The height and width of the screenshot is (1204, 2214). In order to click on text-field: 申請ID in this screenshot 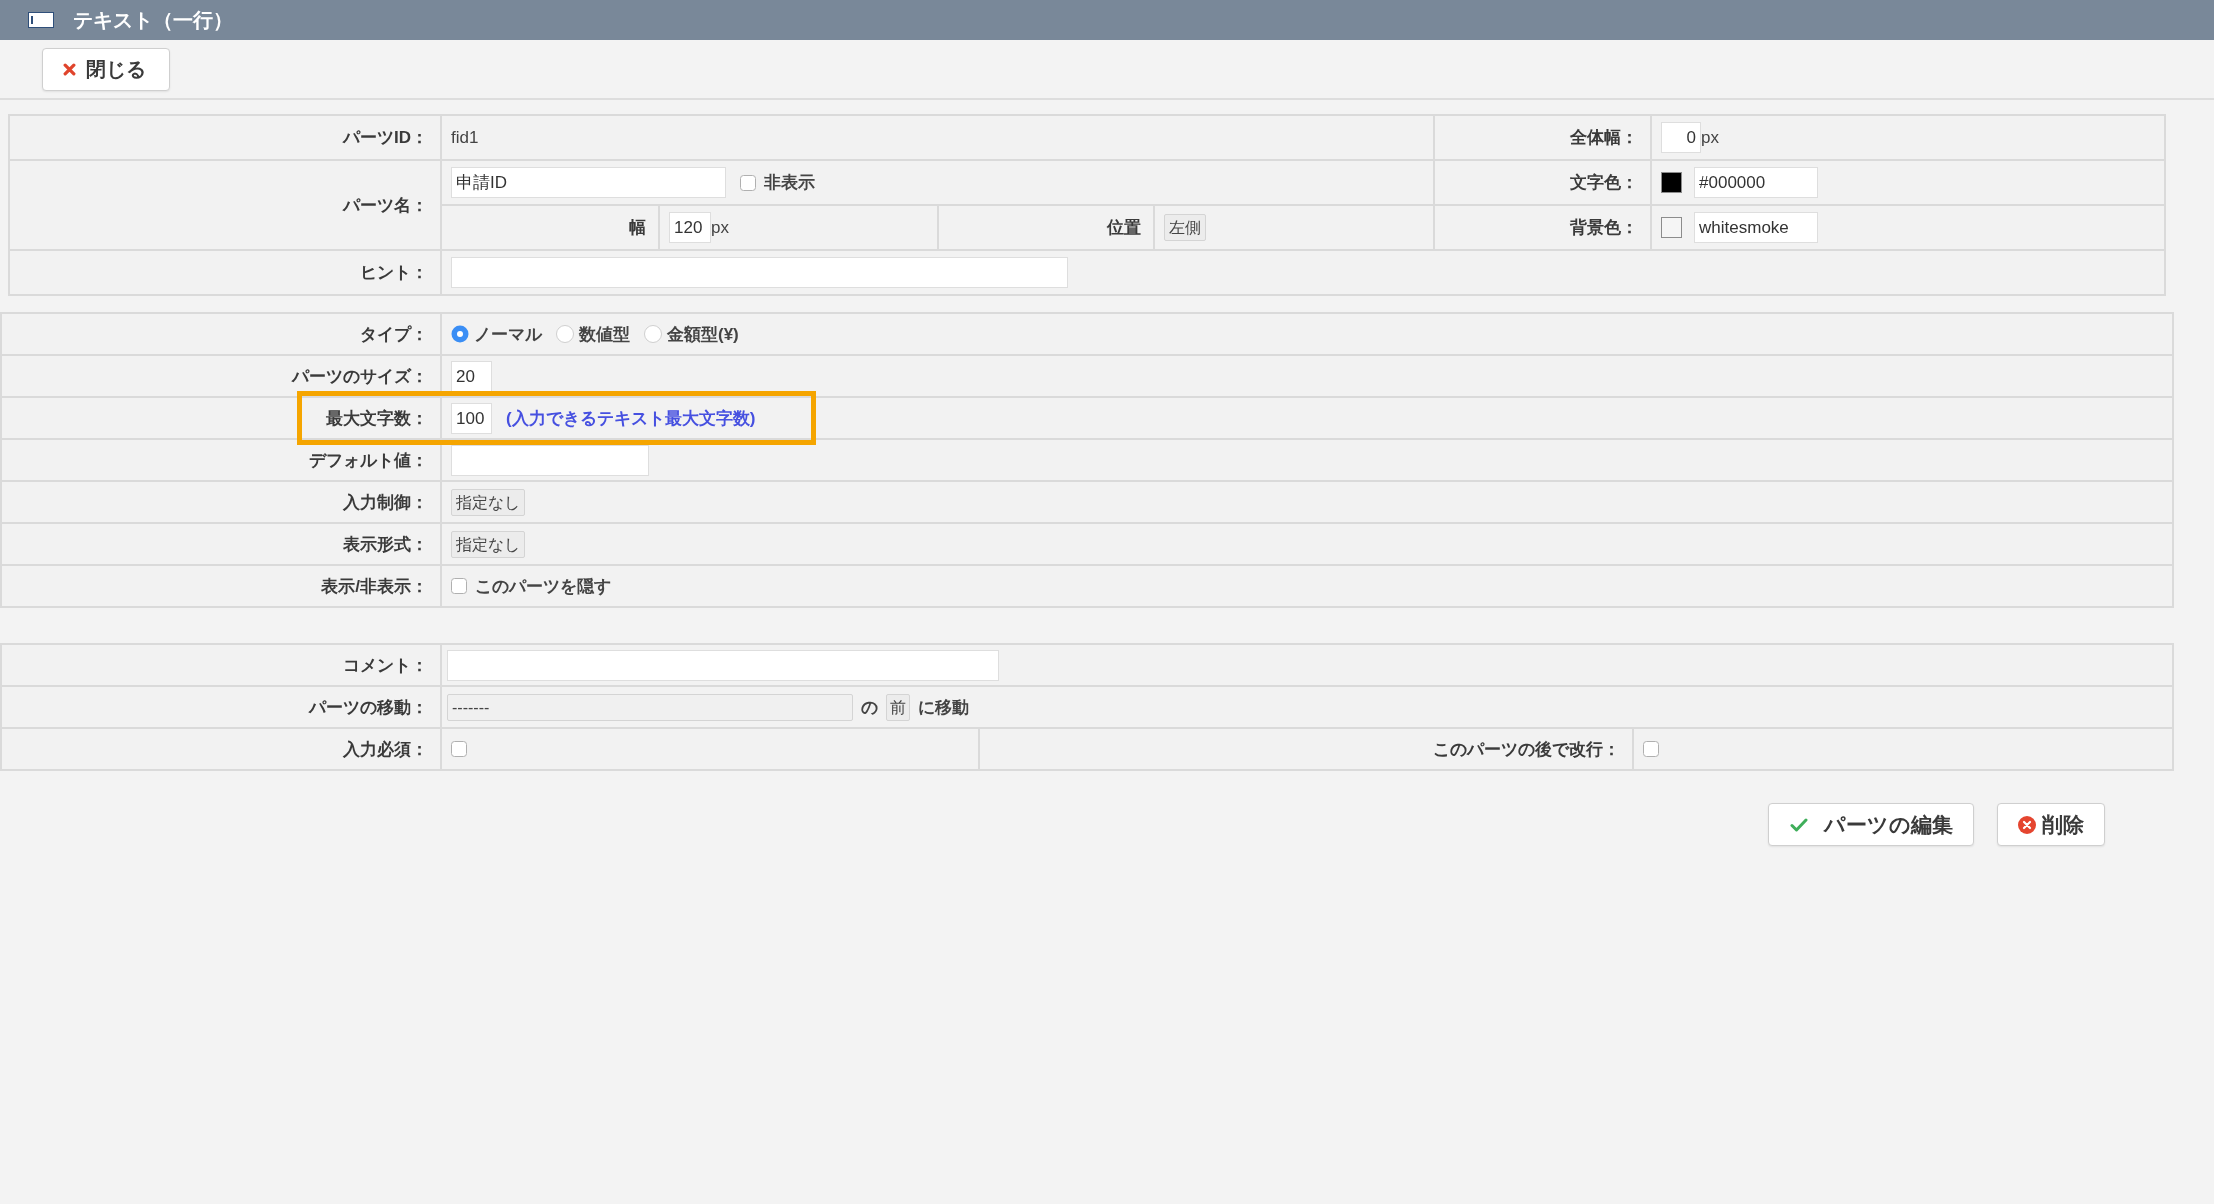, I will do `click(588, 182)`.